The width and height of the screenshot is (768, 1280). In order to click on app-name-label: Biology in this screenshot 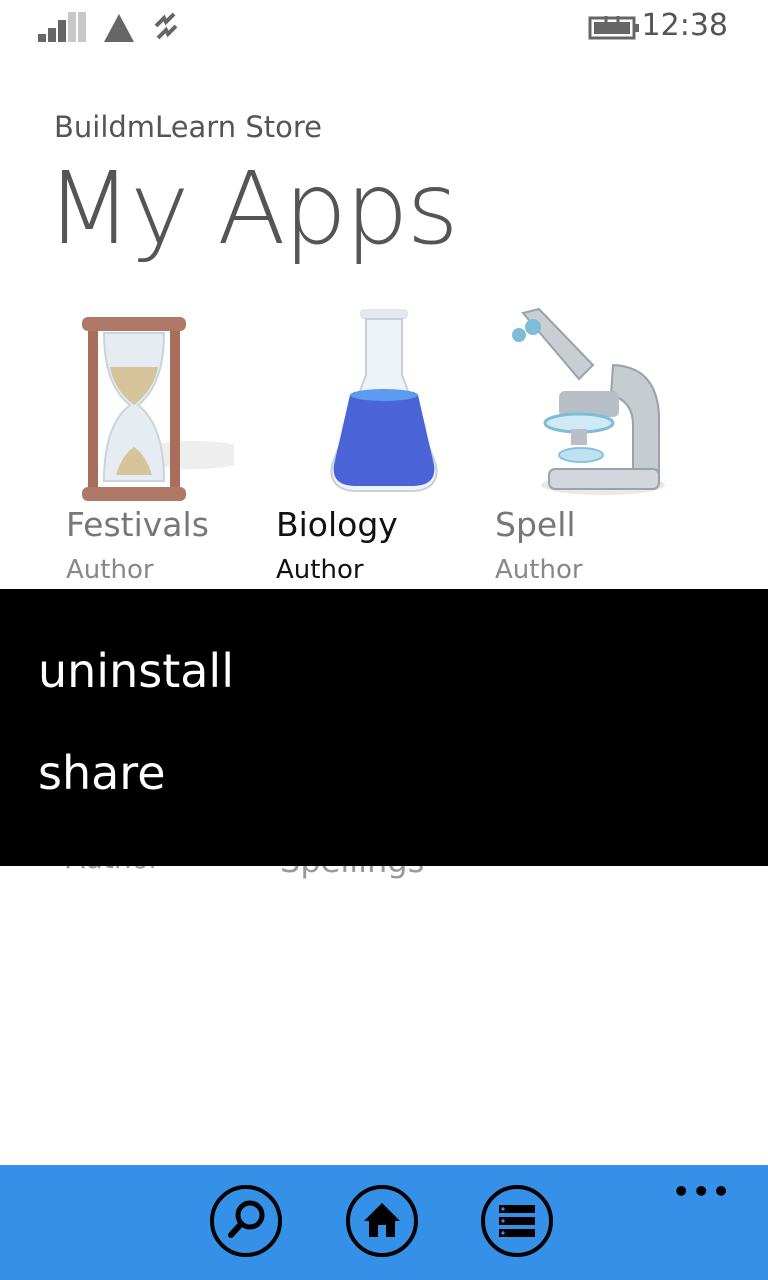, I will do `click(337, 524)`.